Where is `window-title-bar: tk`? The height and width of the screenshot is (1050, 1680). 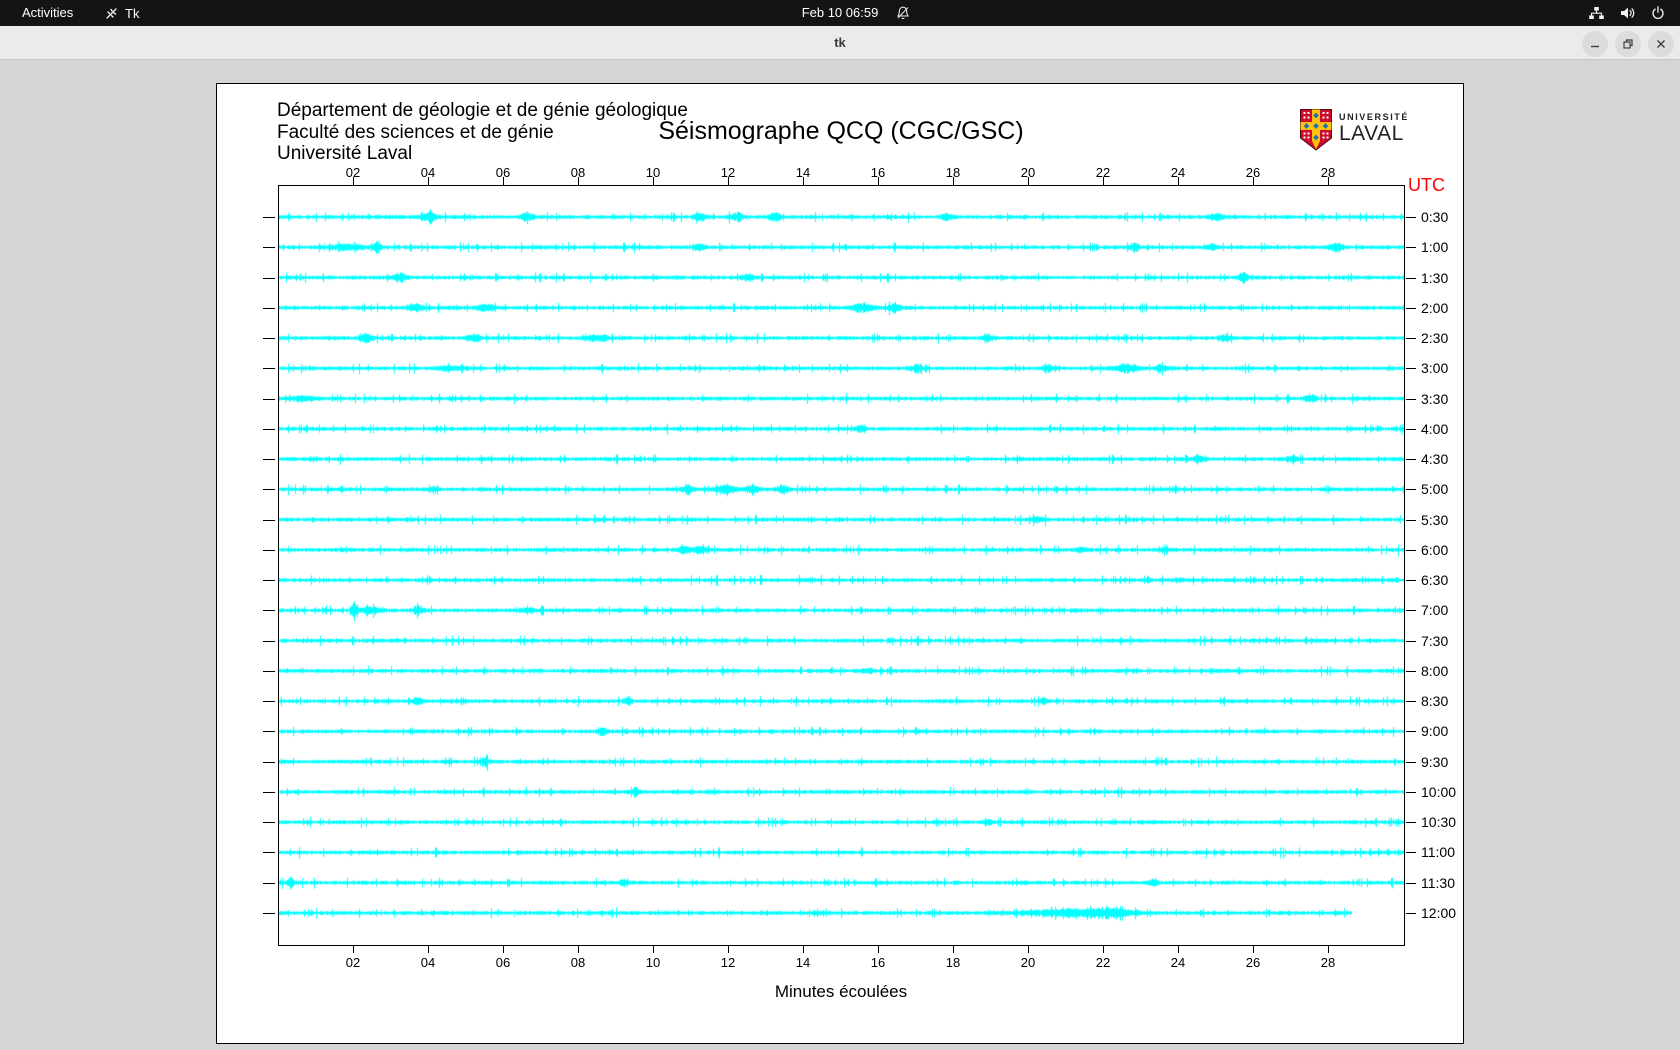 window-title-bar: tk is located at coordinates (840, 43).